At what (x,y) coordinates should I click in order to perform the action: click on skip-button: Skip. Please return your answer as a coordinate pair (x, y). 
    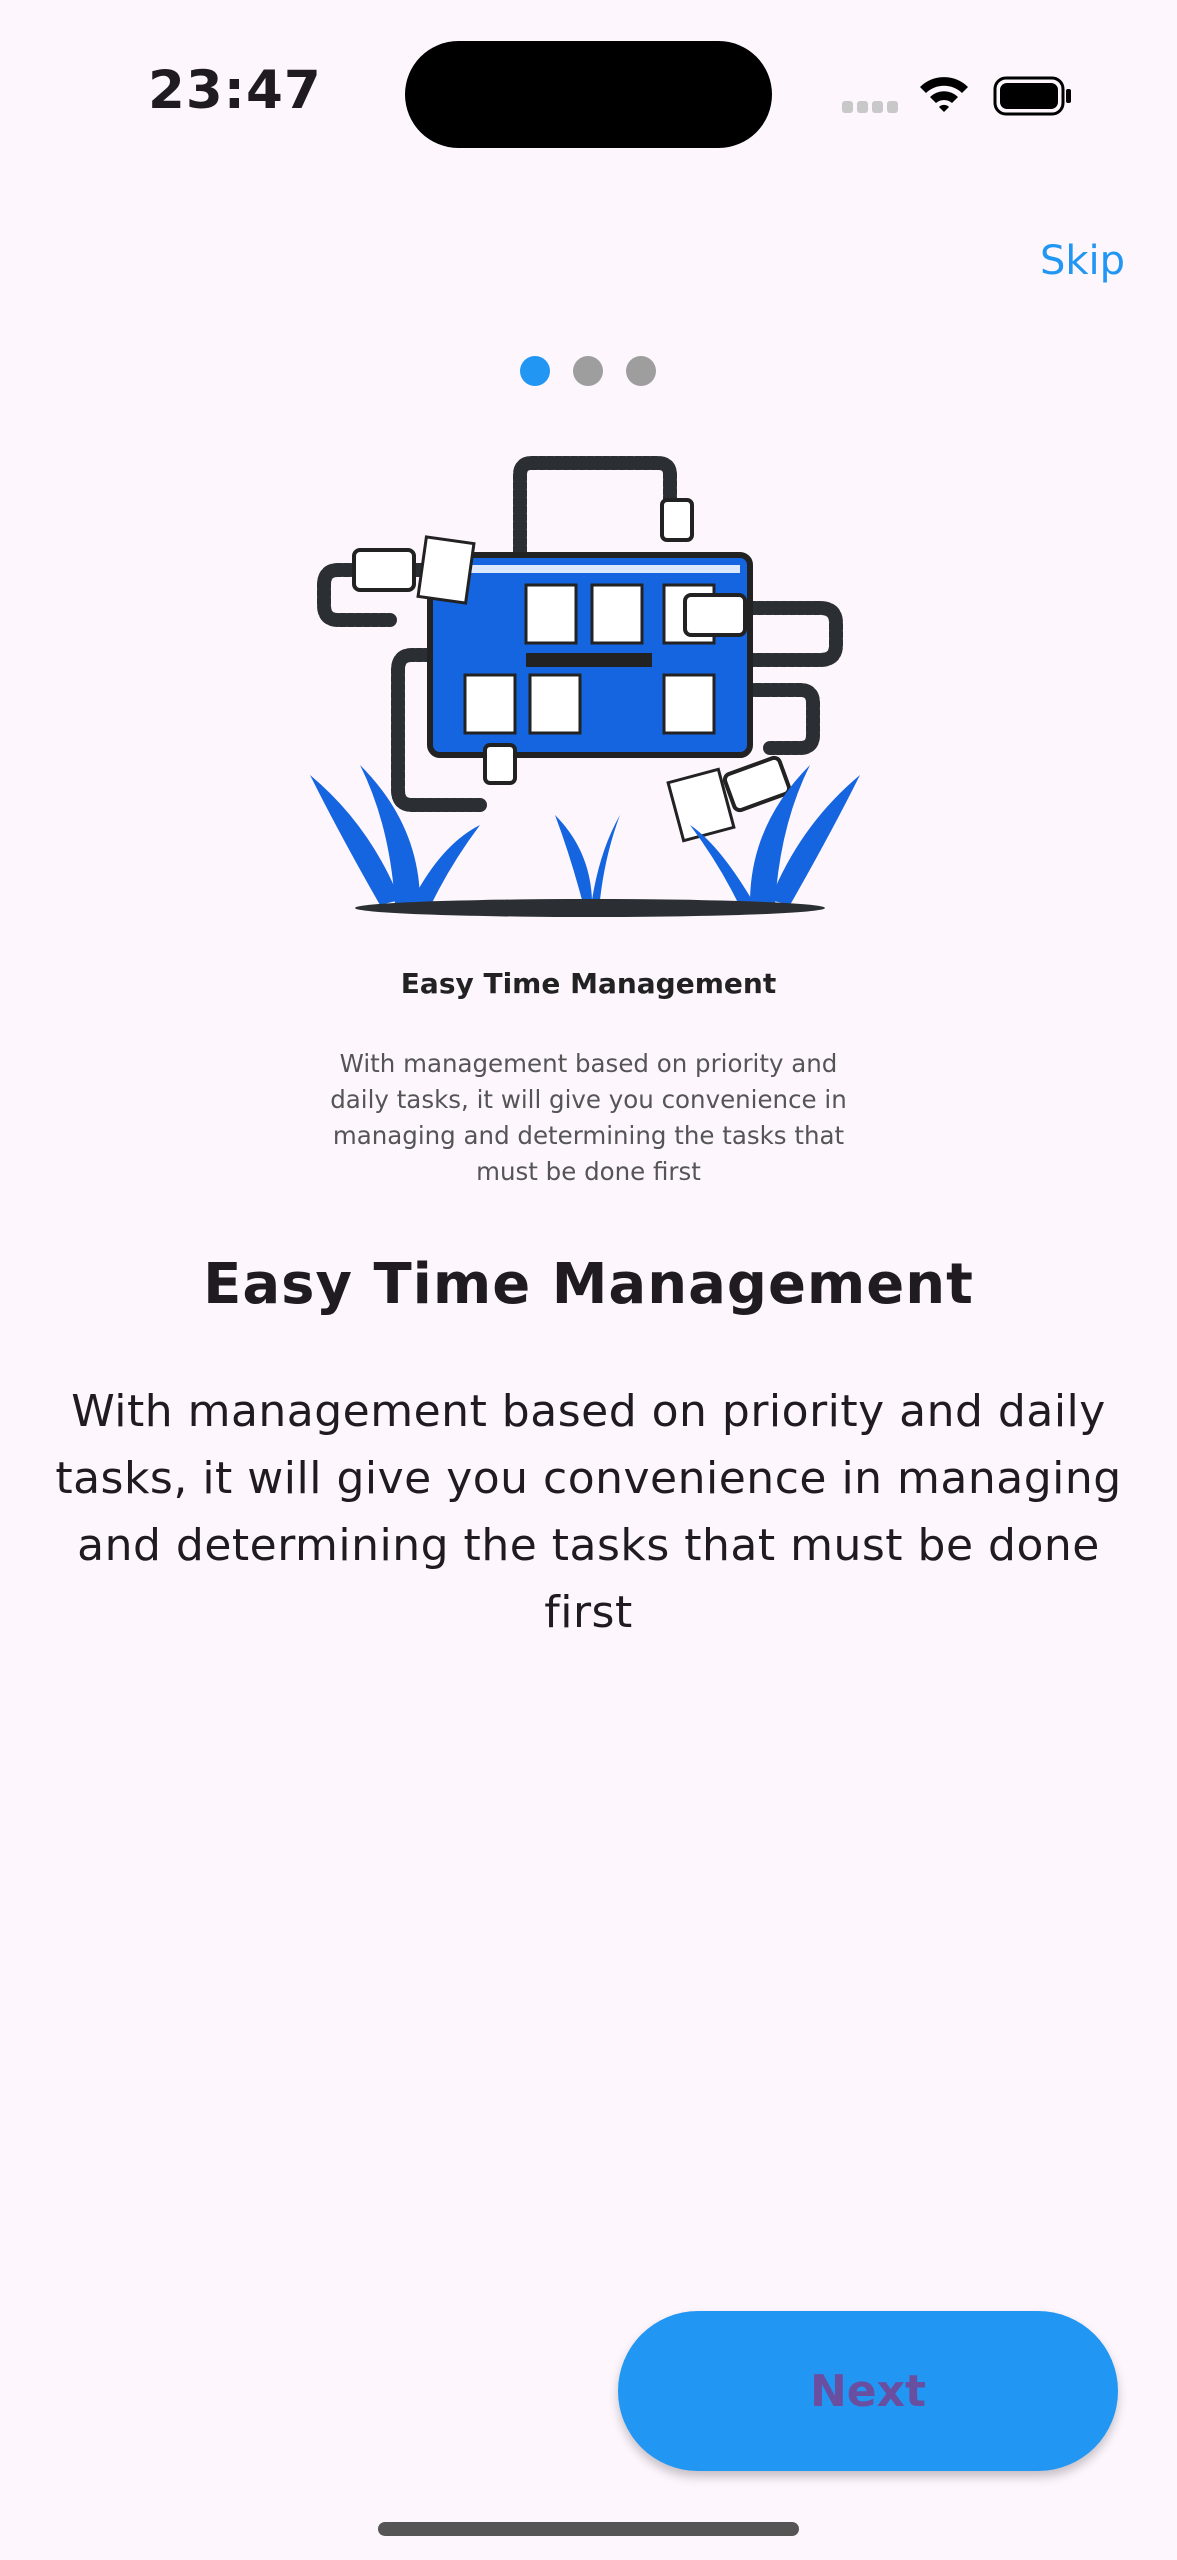
    Looking at the image, I should click on (1082, 261).